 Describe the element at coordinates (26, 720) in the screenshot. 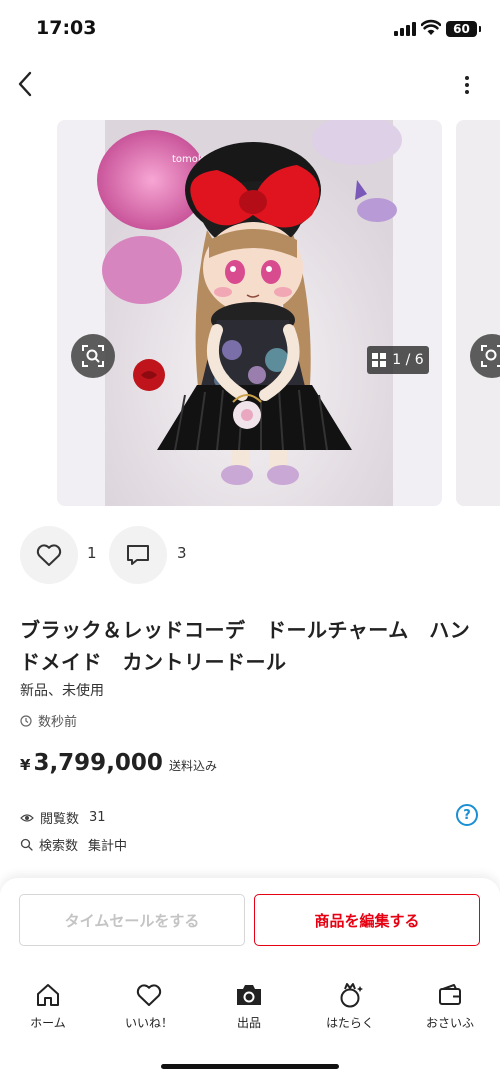

I see `clock-icon` at that location.